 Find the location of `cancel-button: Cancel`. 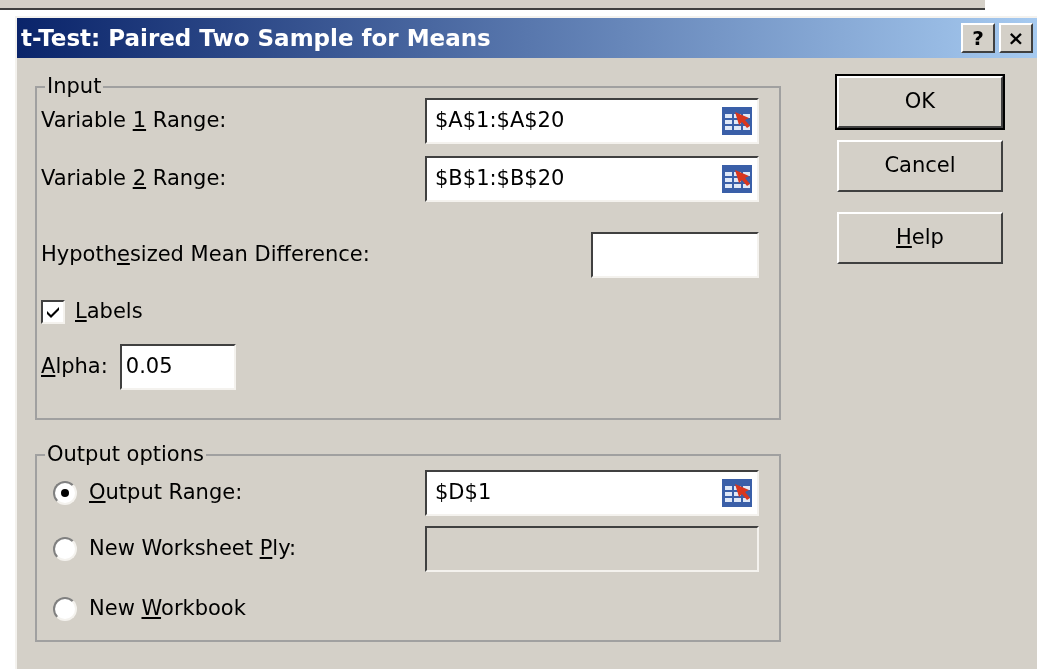

cancel-button: Cancel is located at coordinates (920, 166).